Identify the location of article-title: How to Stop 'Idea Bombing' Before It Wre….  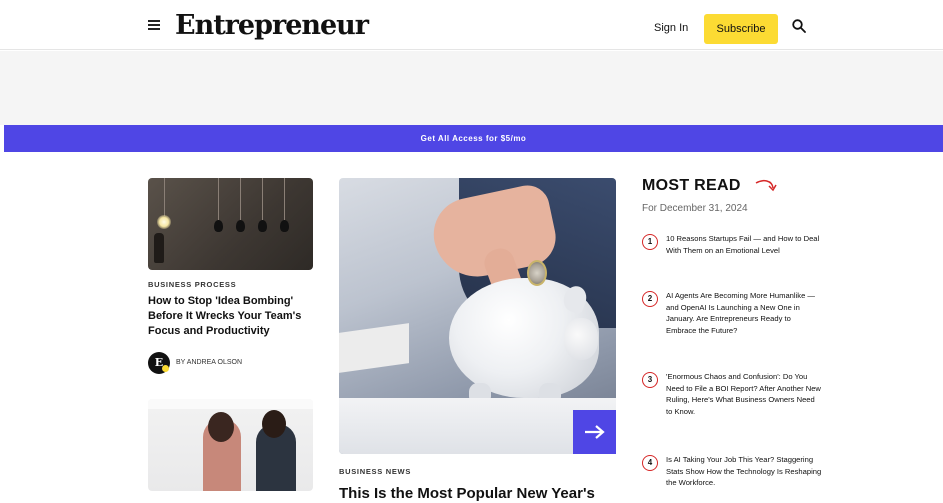
(230, 316).